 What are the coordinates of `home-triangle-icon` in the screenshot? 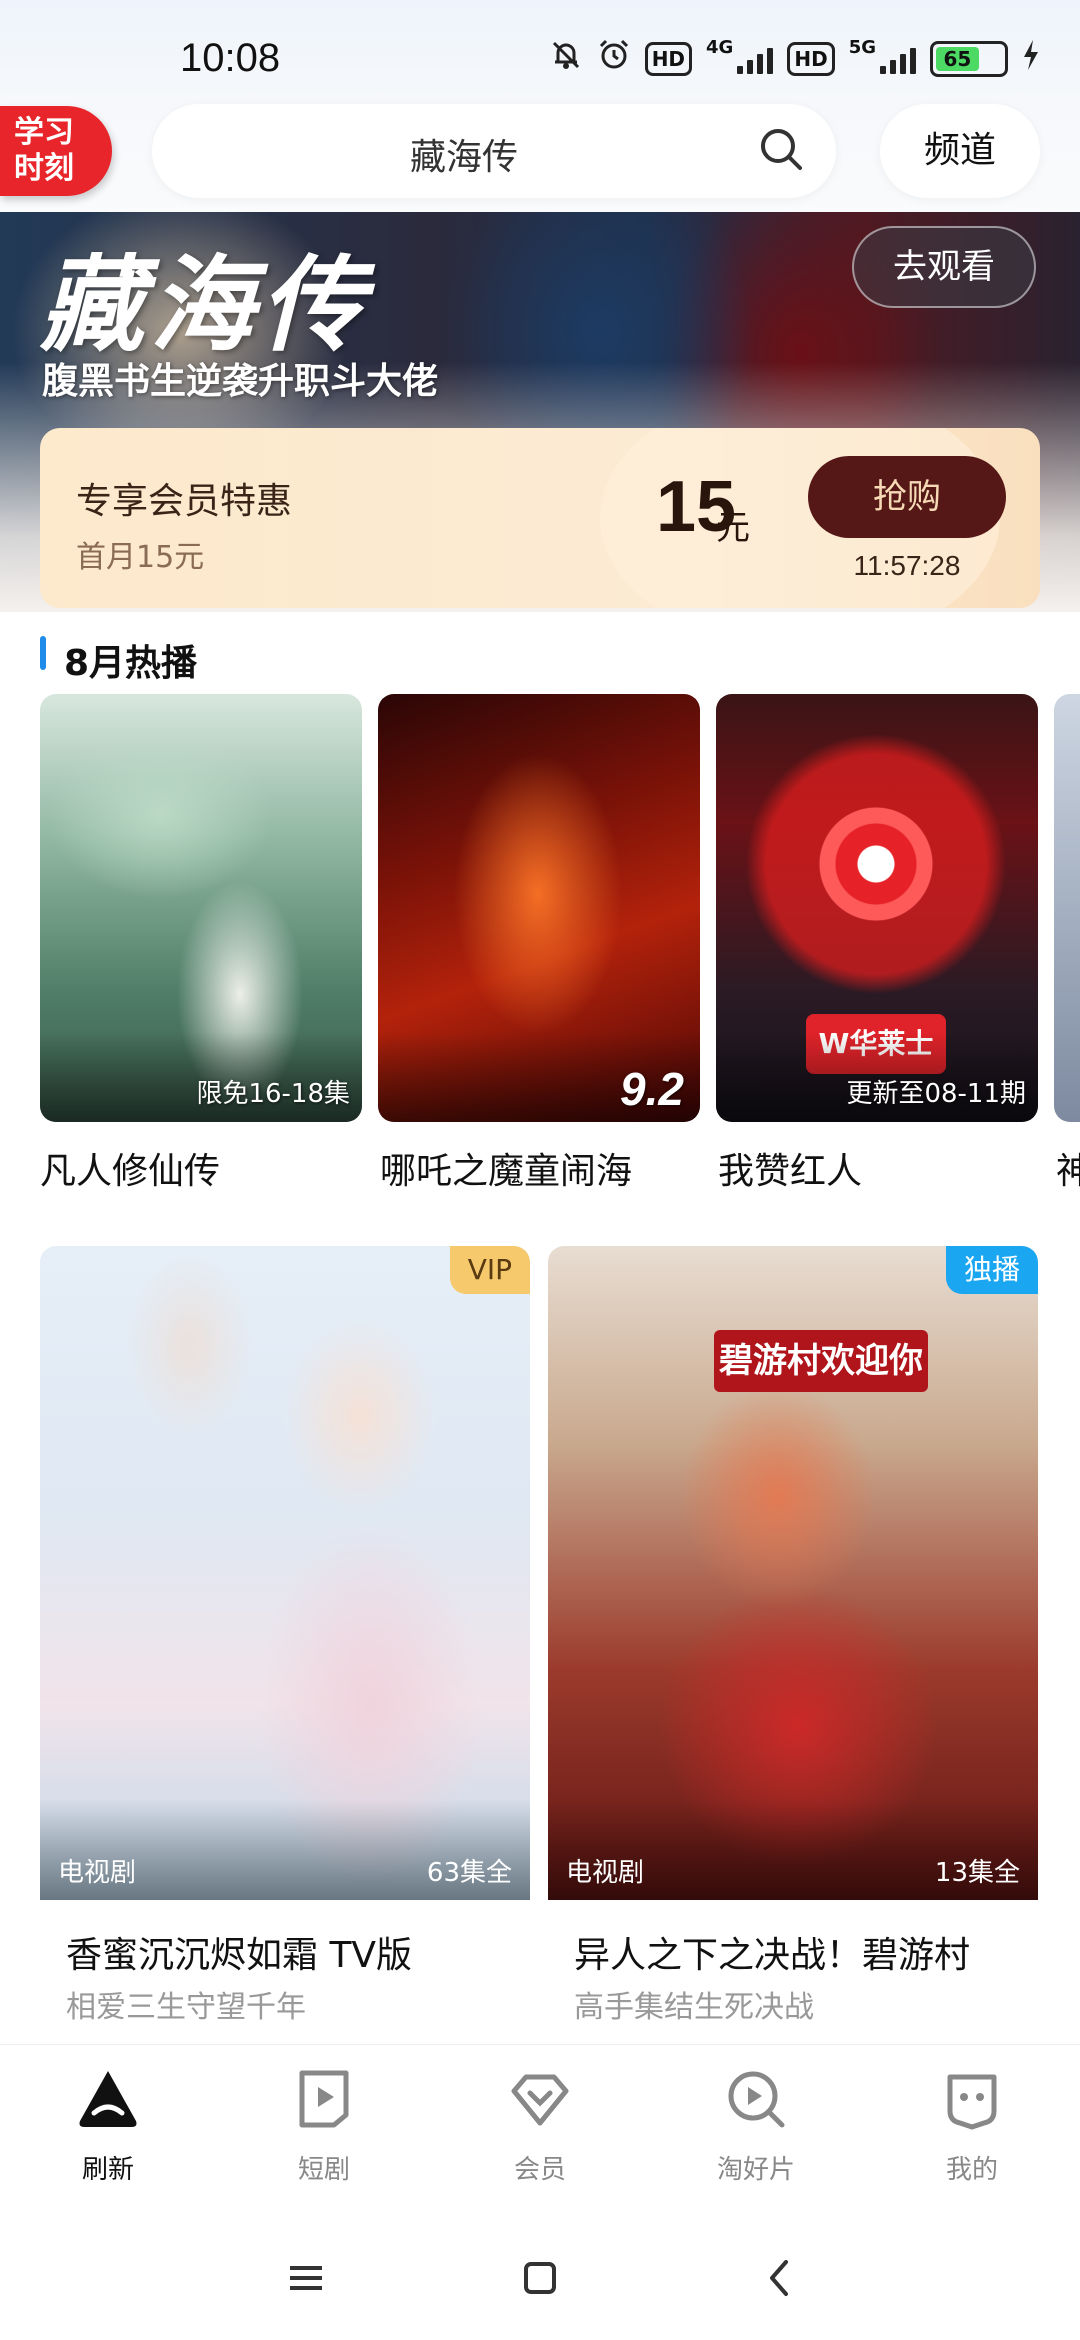 It's located at (108, 2099).